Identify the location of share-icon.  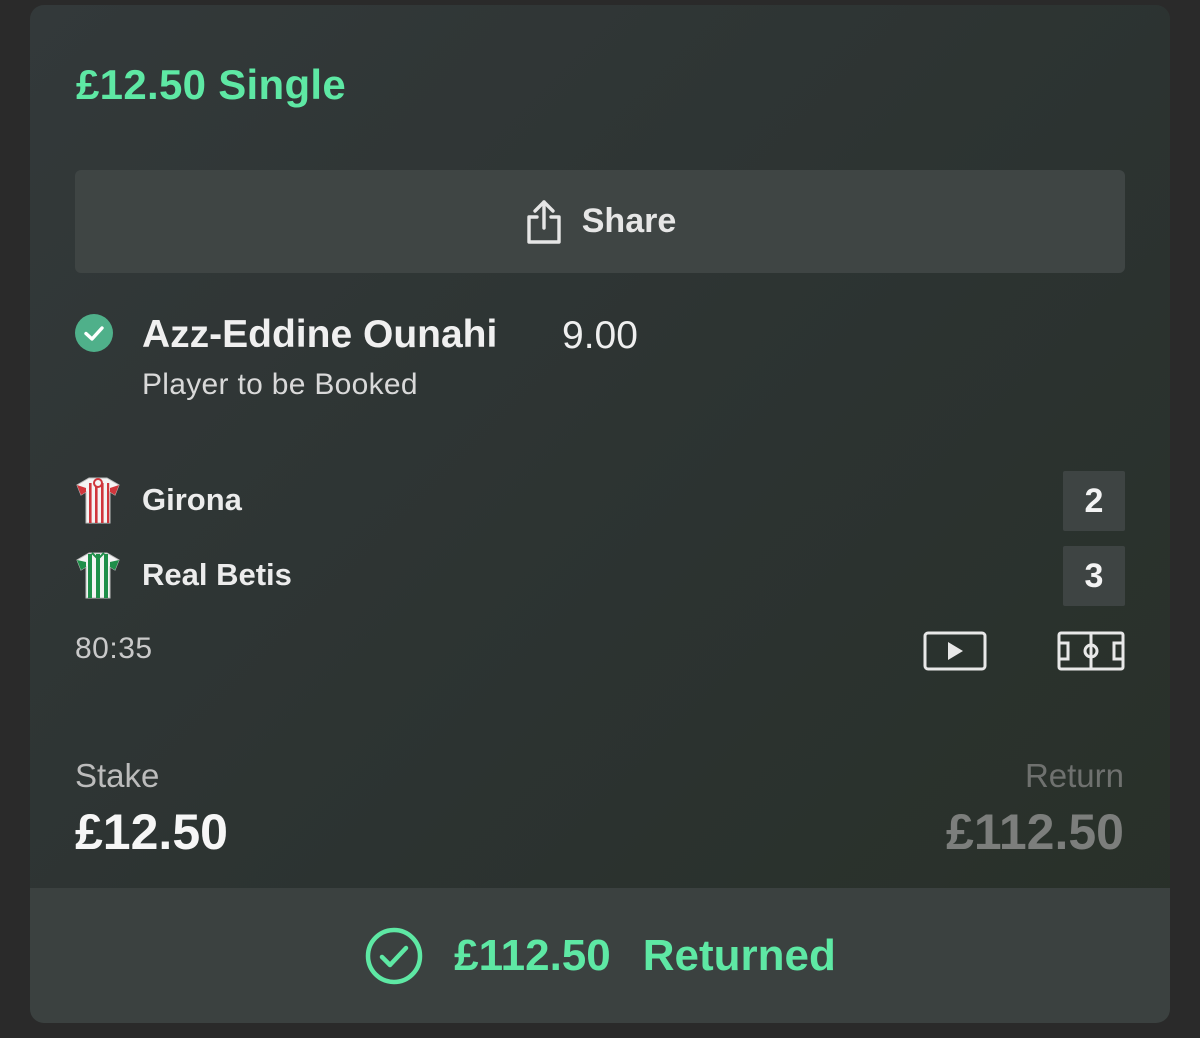
(544, 221).